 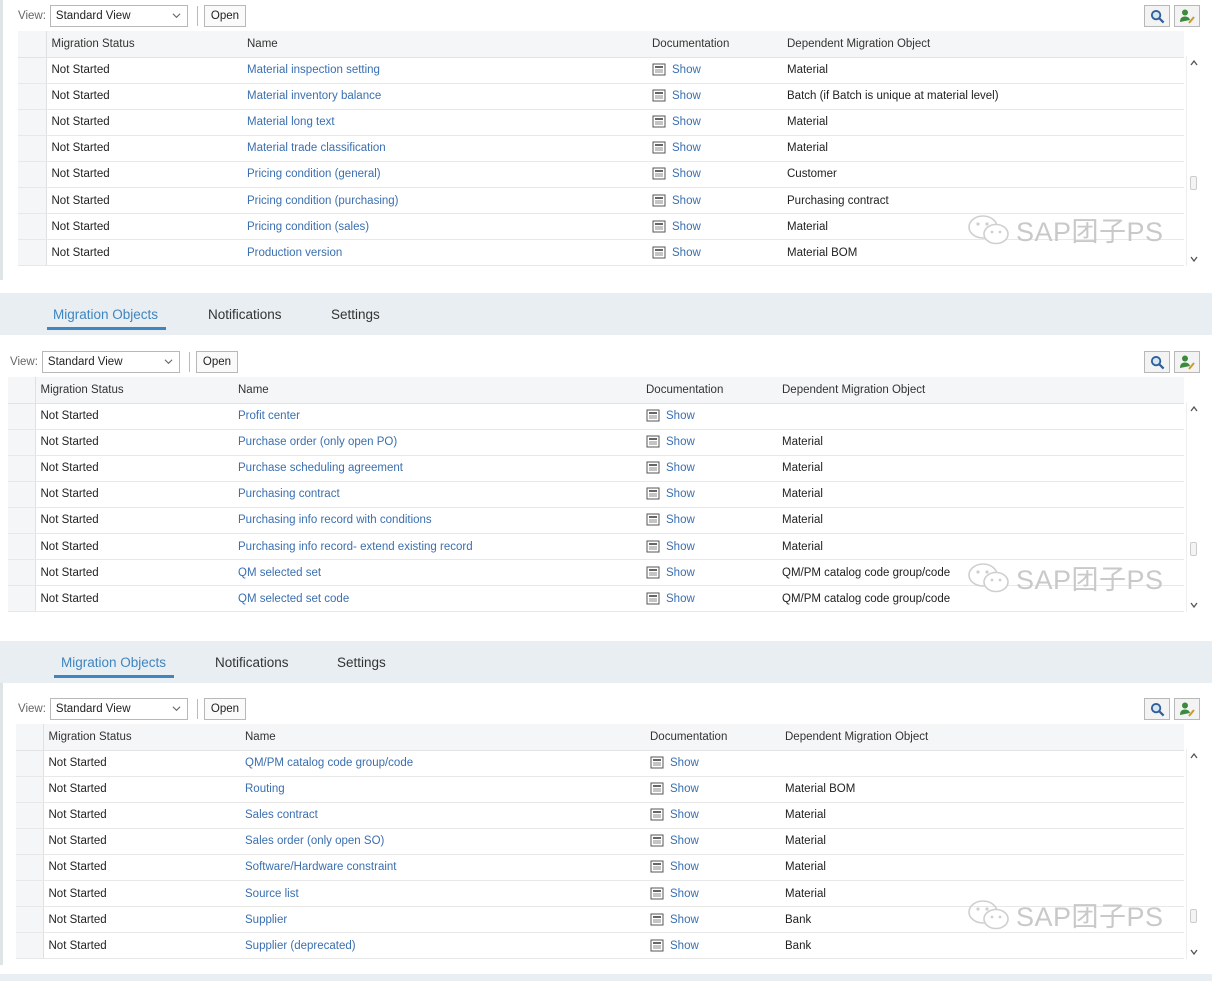 I want to click on name-link: Sales order (only open SO), so click(x=442, y=841).